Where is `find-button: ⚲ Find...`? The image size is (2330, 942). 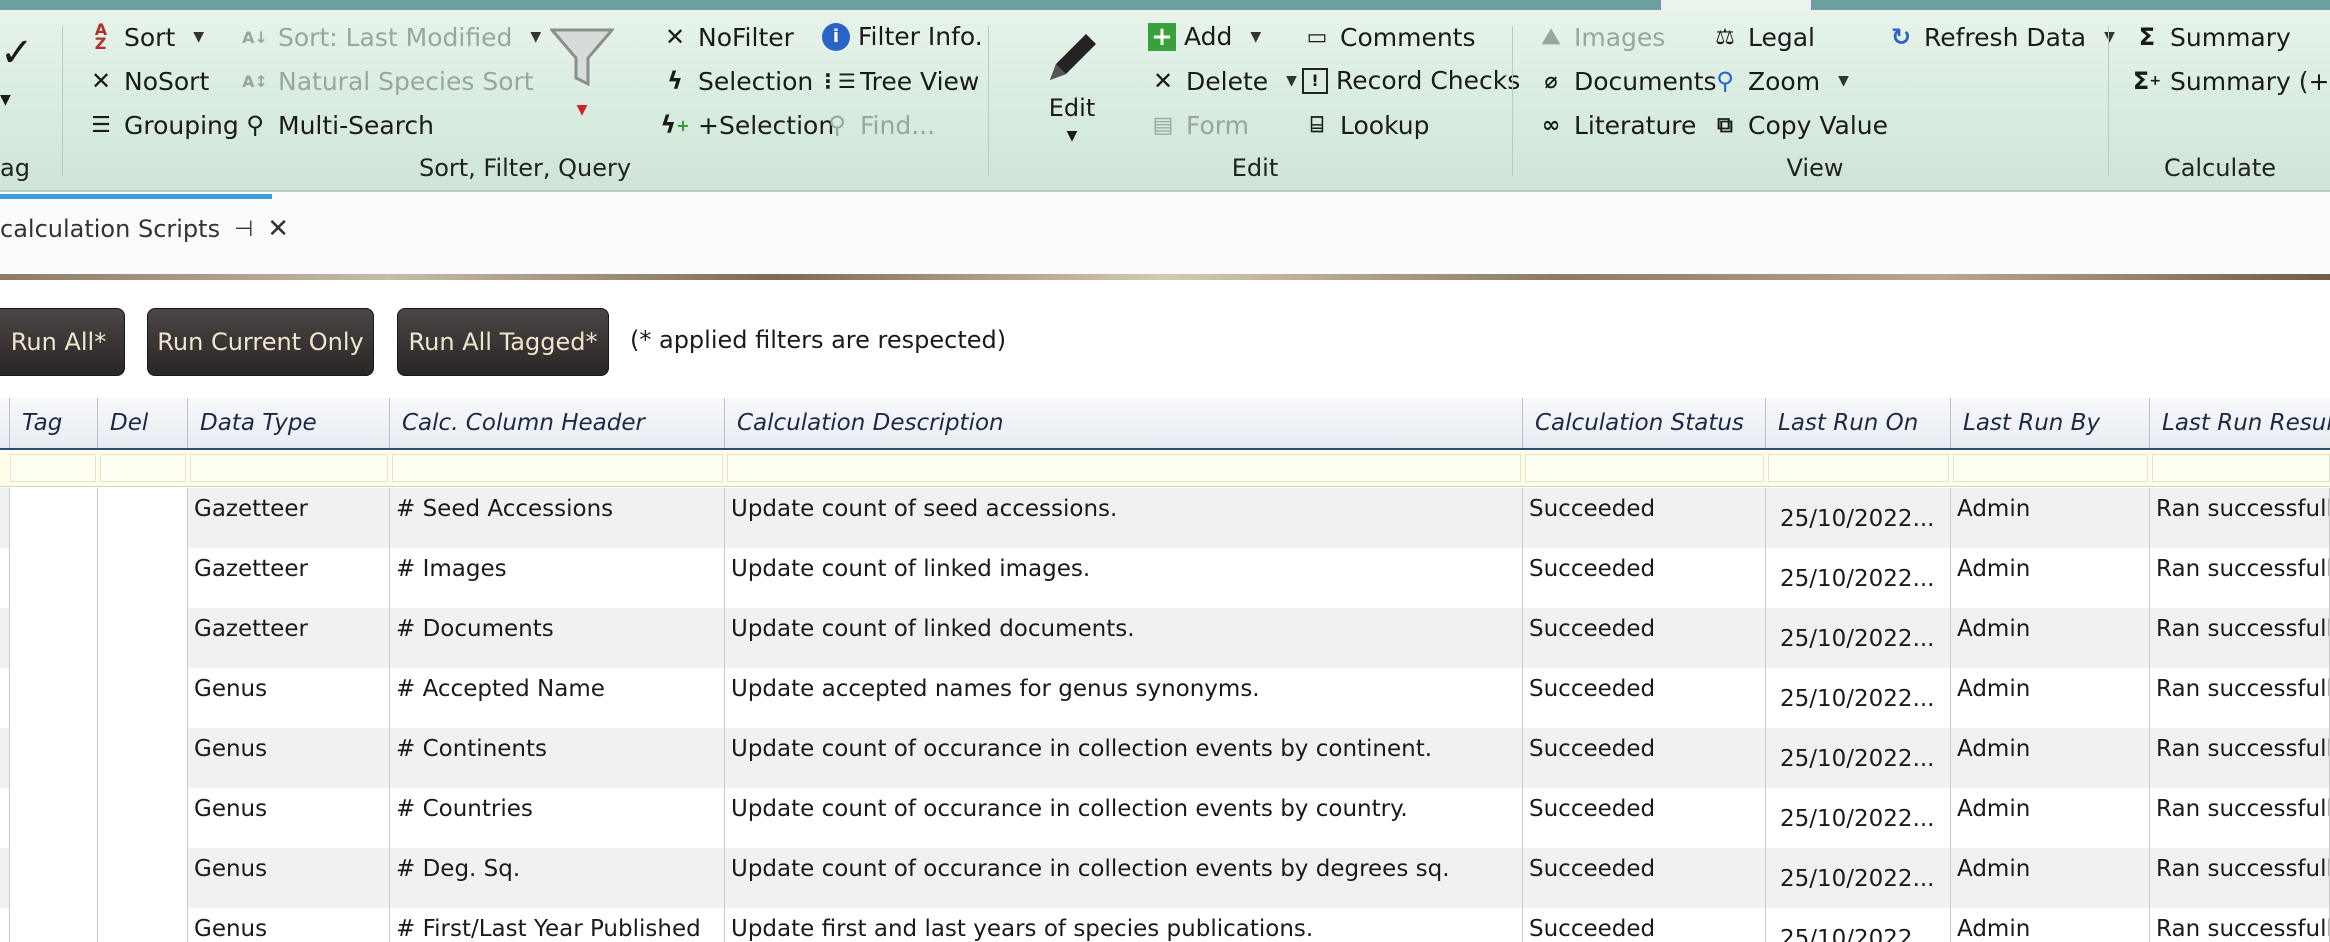
find-button: ⚲ Find... is located at coordinates (878, 125).